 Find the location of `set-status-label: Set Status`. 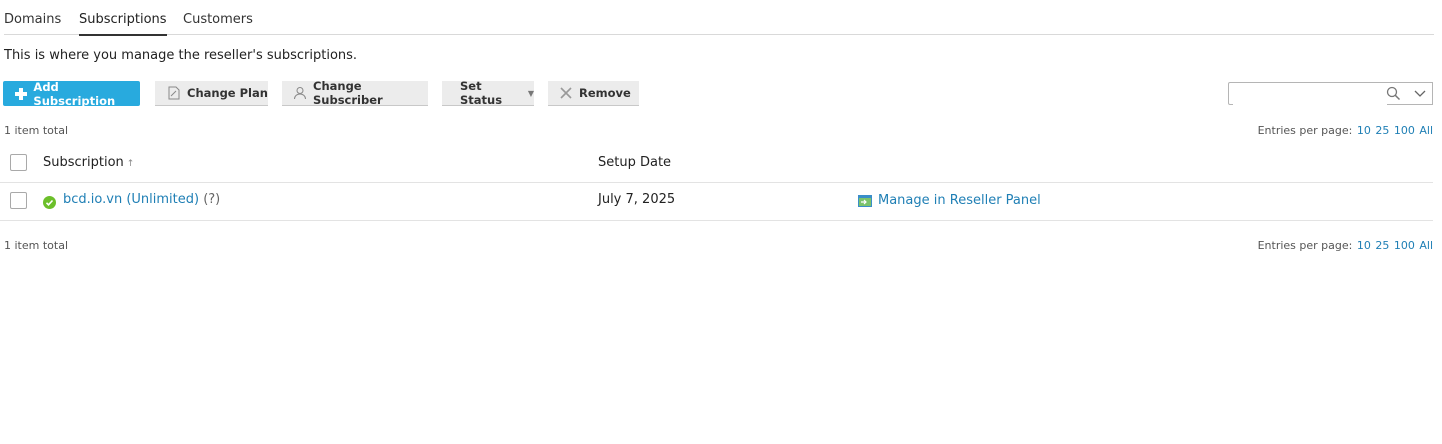

set-status-label: Set Status is located at coordinates (481, 93).